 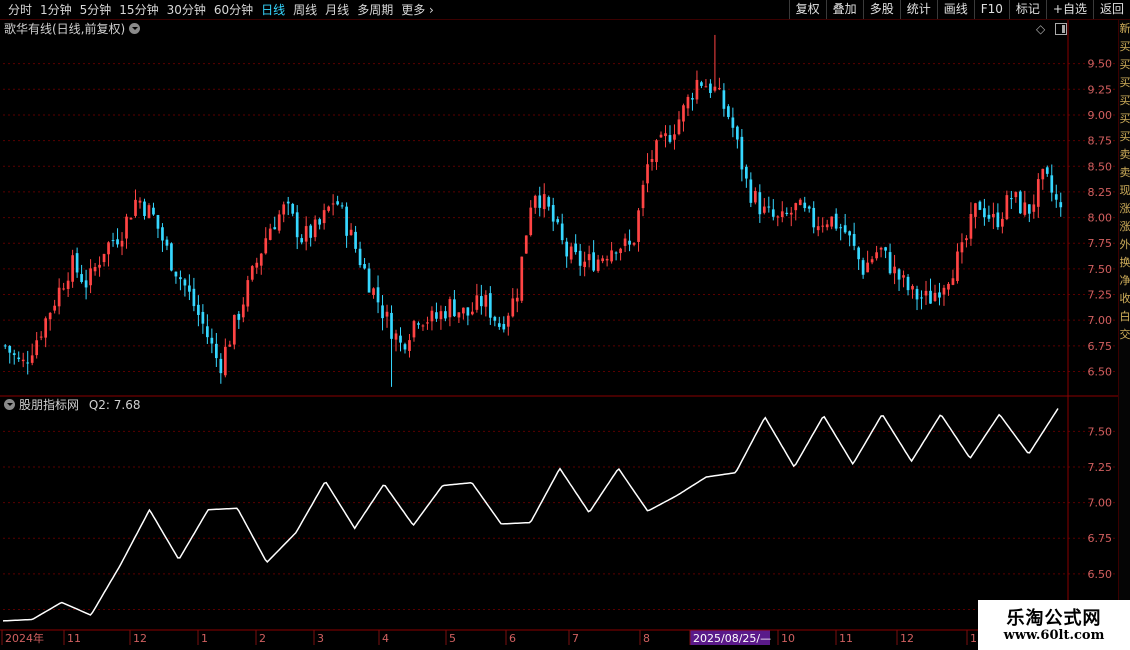 I want to click on time-tick-label: 11, so click(x=846, y=638).